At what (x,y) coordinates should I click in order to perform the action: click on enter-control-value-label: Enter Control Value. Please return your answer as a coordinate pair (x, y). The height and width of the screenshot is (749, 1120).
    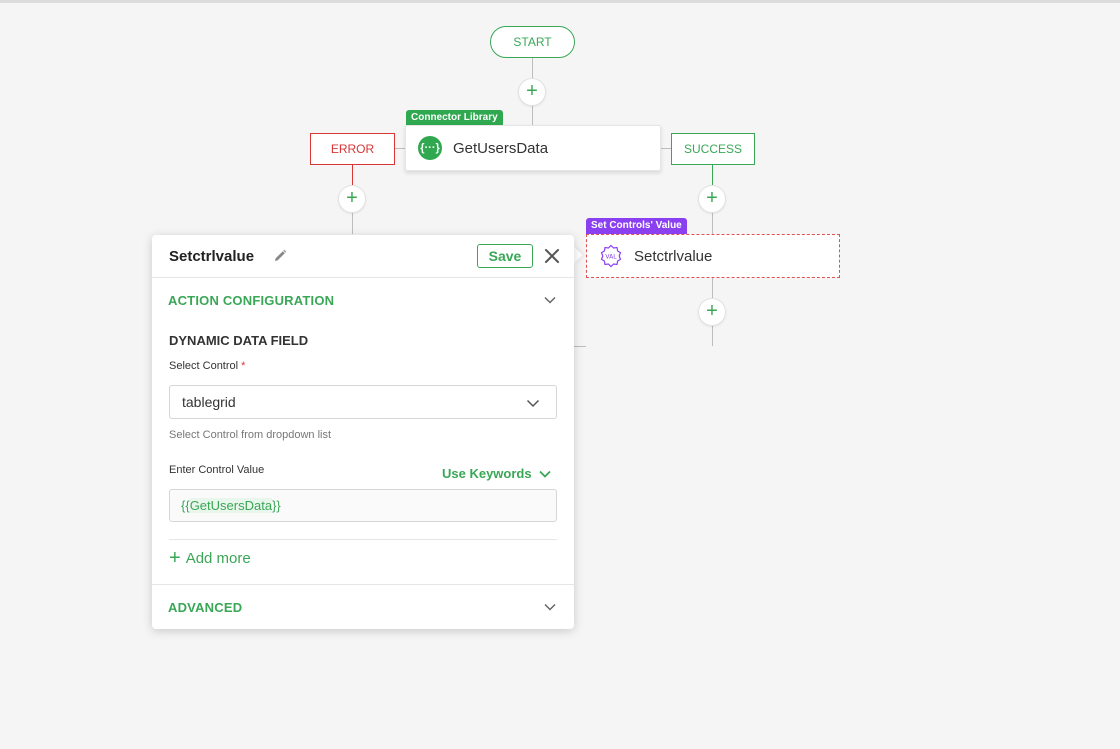
    Looking at the image, I should click on (217, 470).